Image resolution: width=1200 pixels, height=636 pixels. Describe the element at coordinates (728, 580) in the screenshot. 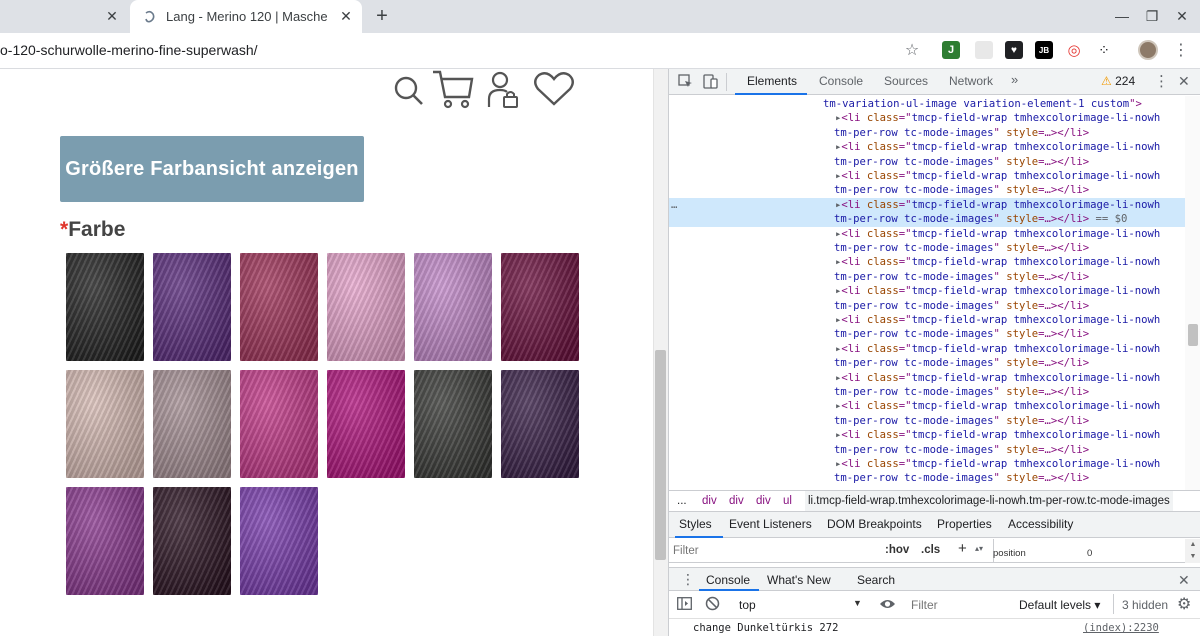

I see `drawer-tab-console: Console` at that location.